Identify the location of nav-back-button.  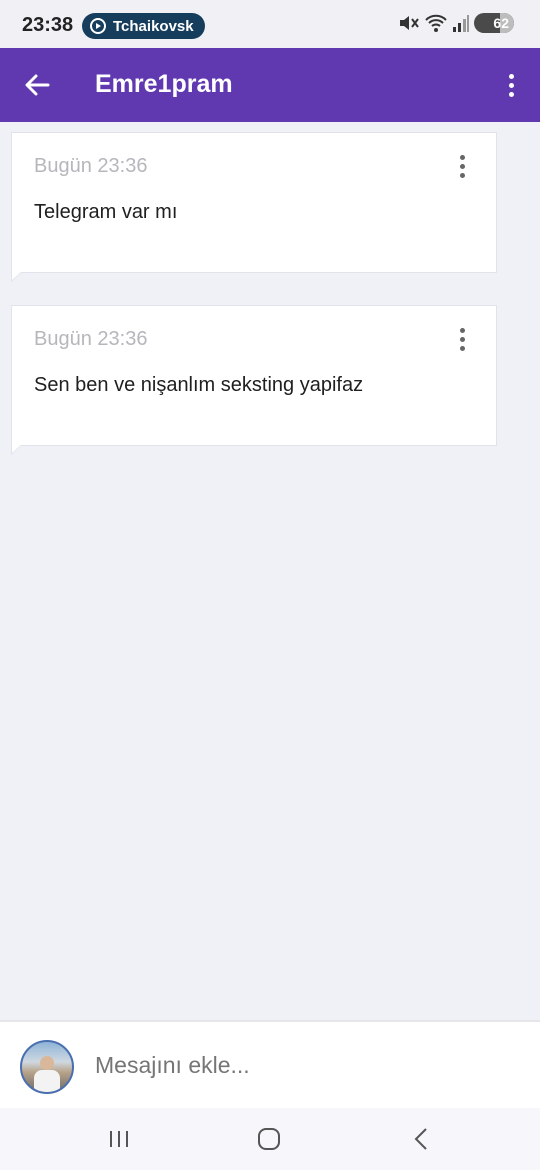
(421, 1139).